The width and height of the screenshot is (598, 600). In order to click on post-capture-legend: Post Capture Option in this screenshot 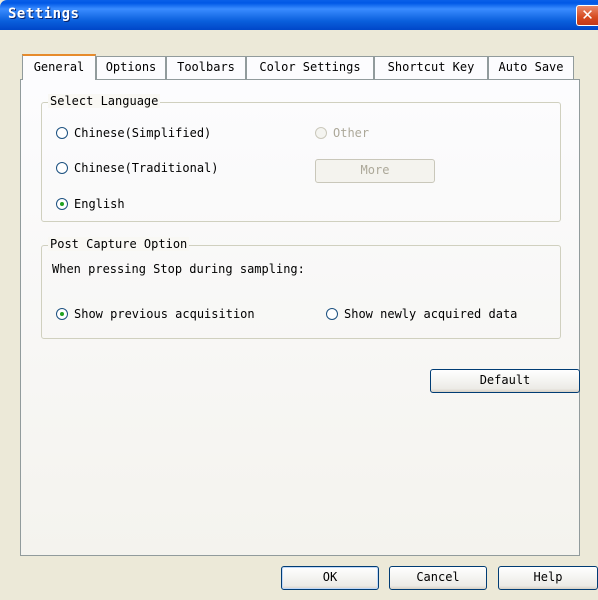, I will do `click(119, 244)`.